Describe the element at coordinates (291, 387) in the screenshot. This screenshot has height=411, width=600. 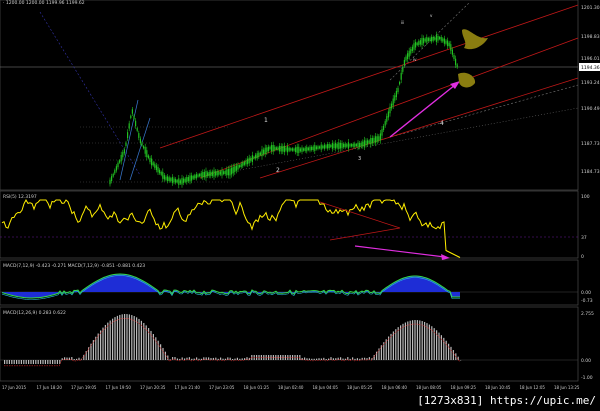
I see `time-axis-label: 18 Jun 02:40` at that location.